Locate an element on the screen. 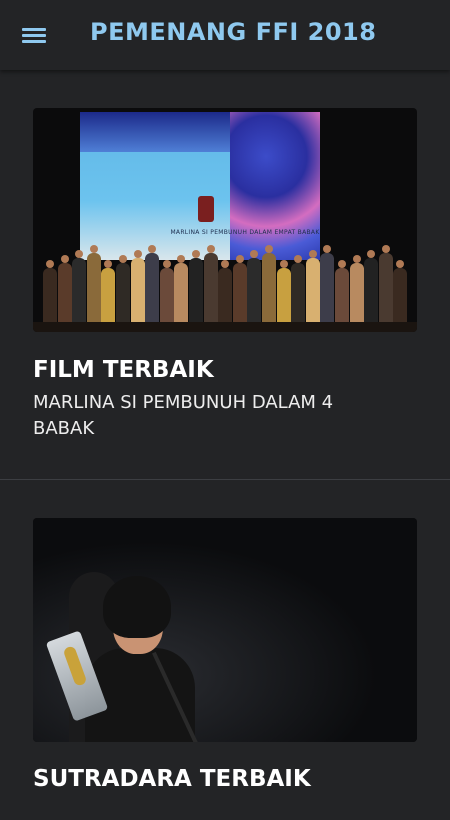 The width and height of the screenshot is (450, 820). crowd-on-stage is located at coordinates (225, 287).